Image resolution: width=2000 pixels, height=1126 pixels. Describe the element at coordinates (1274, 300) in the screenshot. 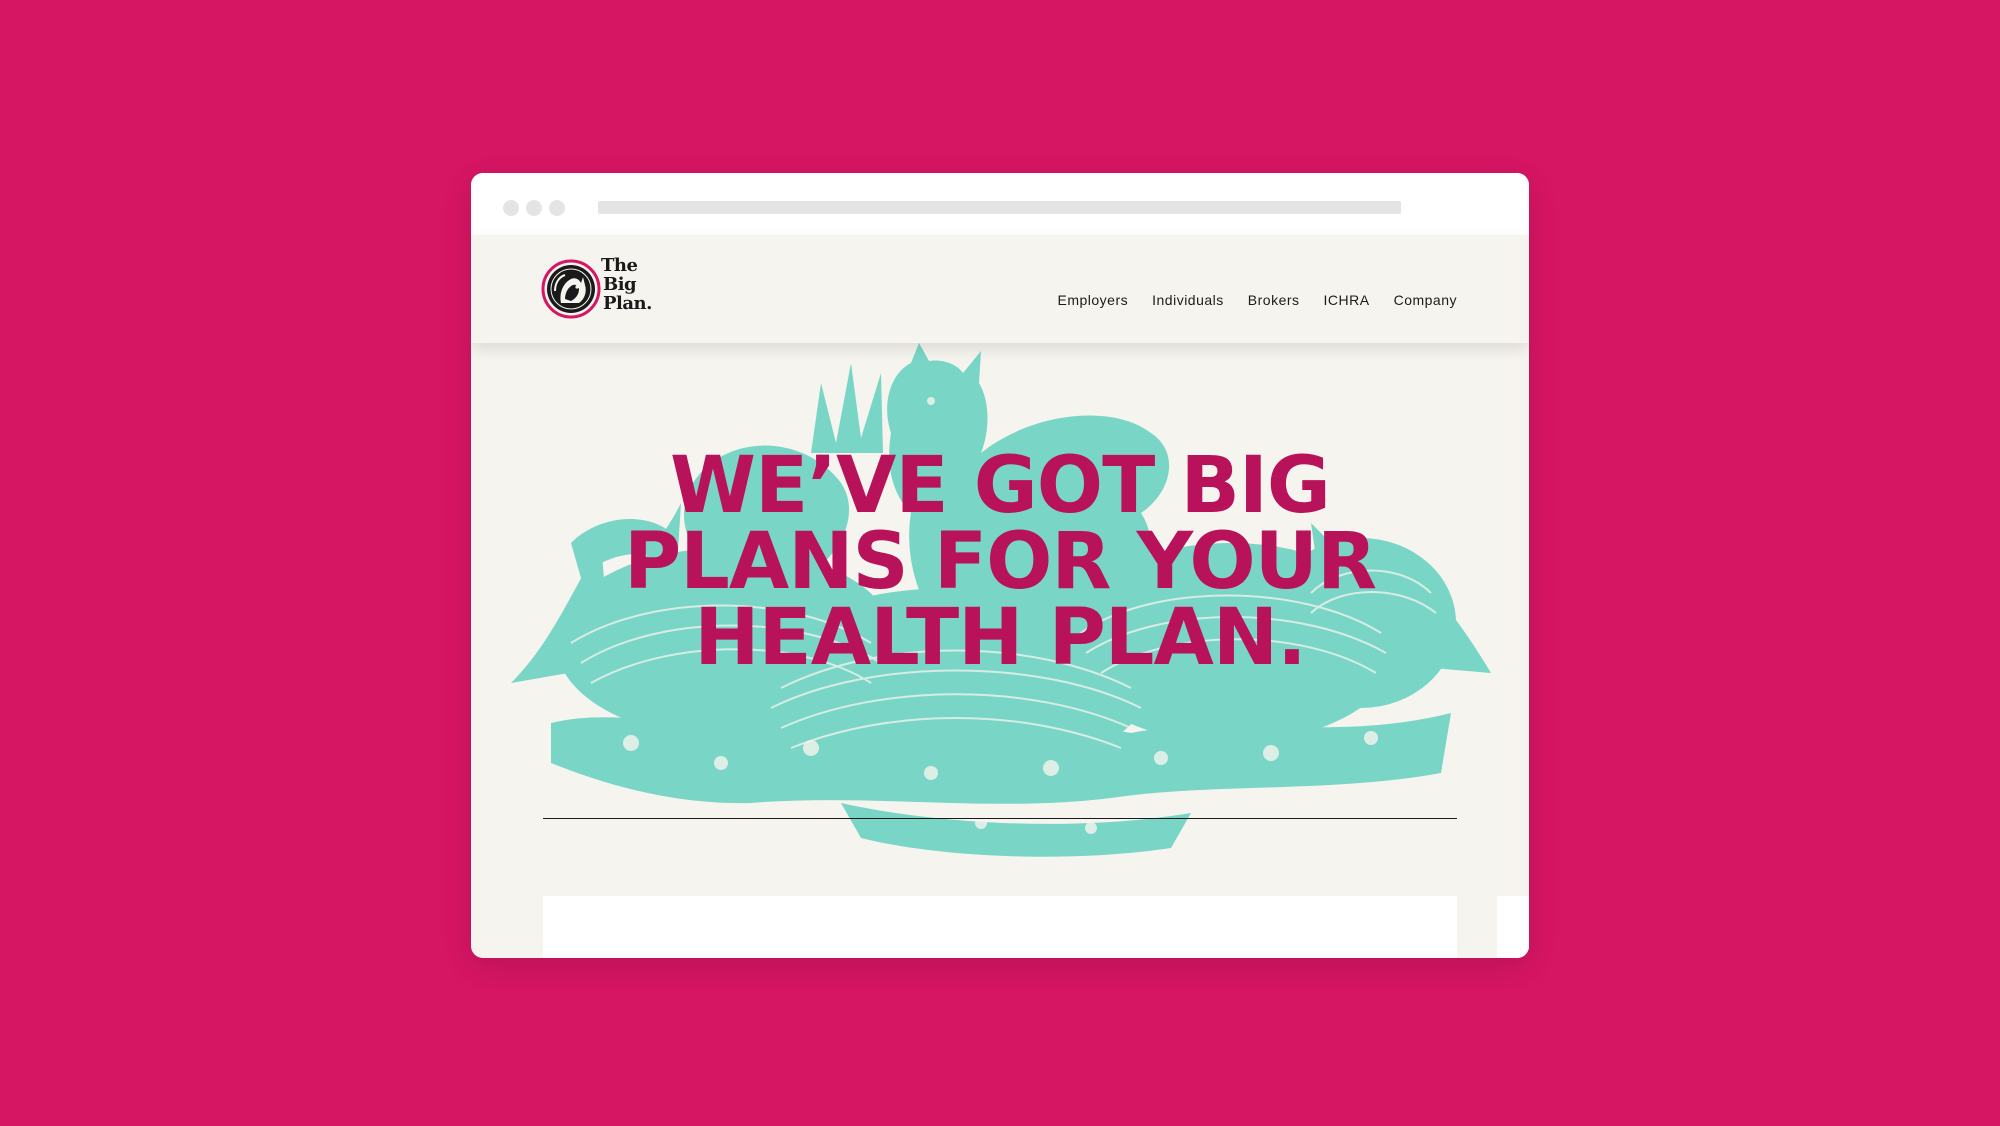

I see `nav-brokers: Brokers` at that location.